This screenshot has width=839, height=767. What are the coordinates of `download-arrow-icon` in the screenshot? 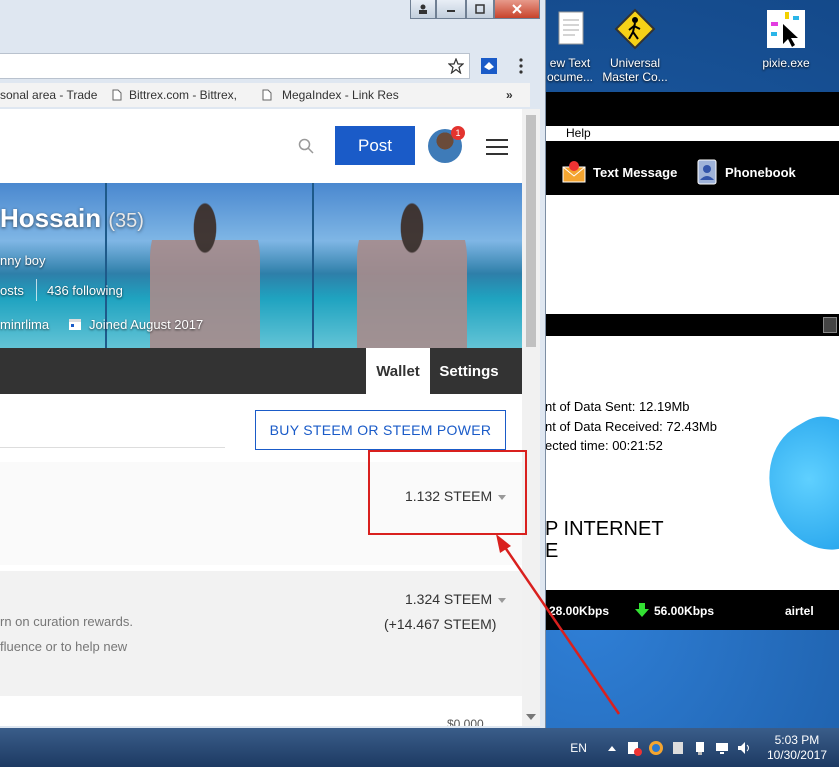 It's located at (642, 610).